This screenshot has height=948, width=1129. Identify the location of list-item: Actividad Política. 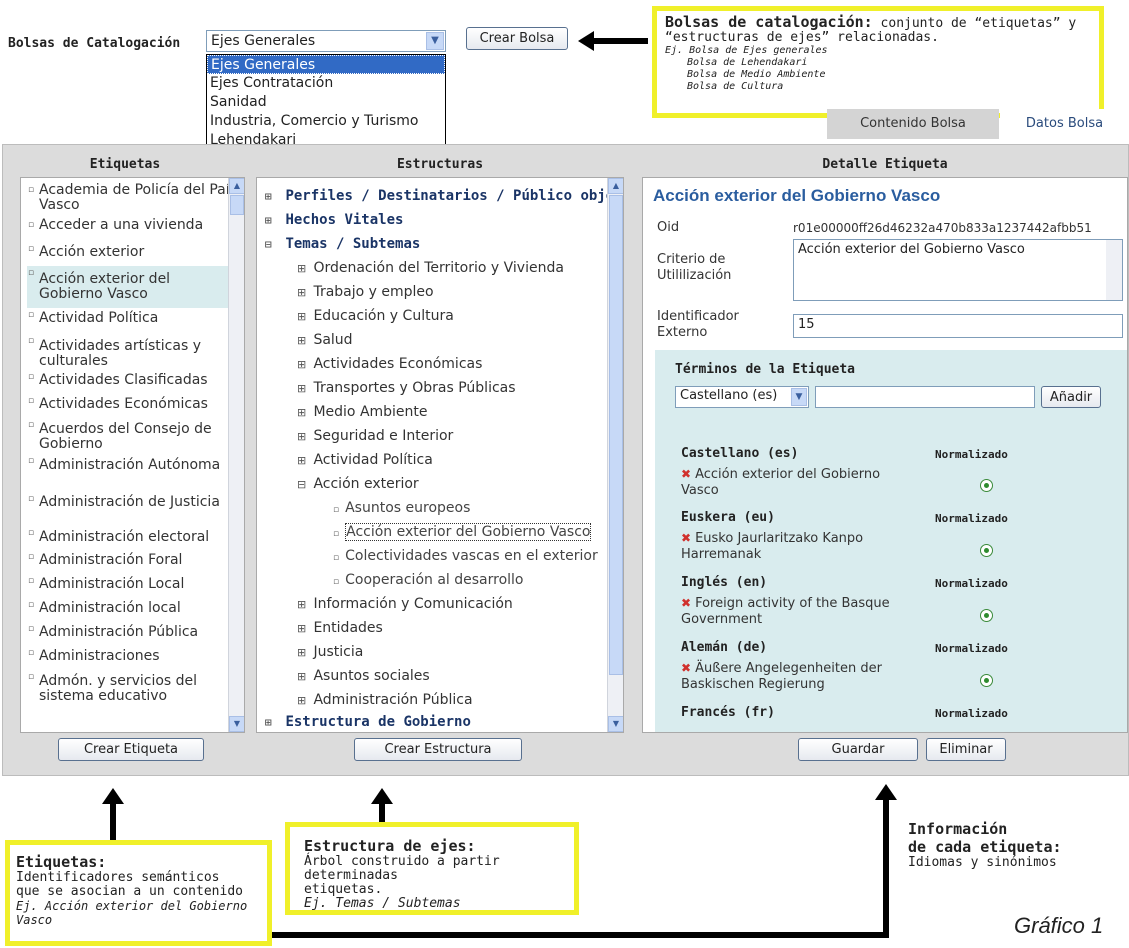
(132, 321).